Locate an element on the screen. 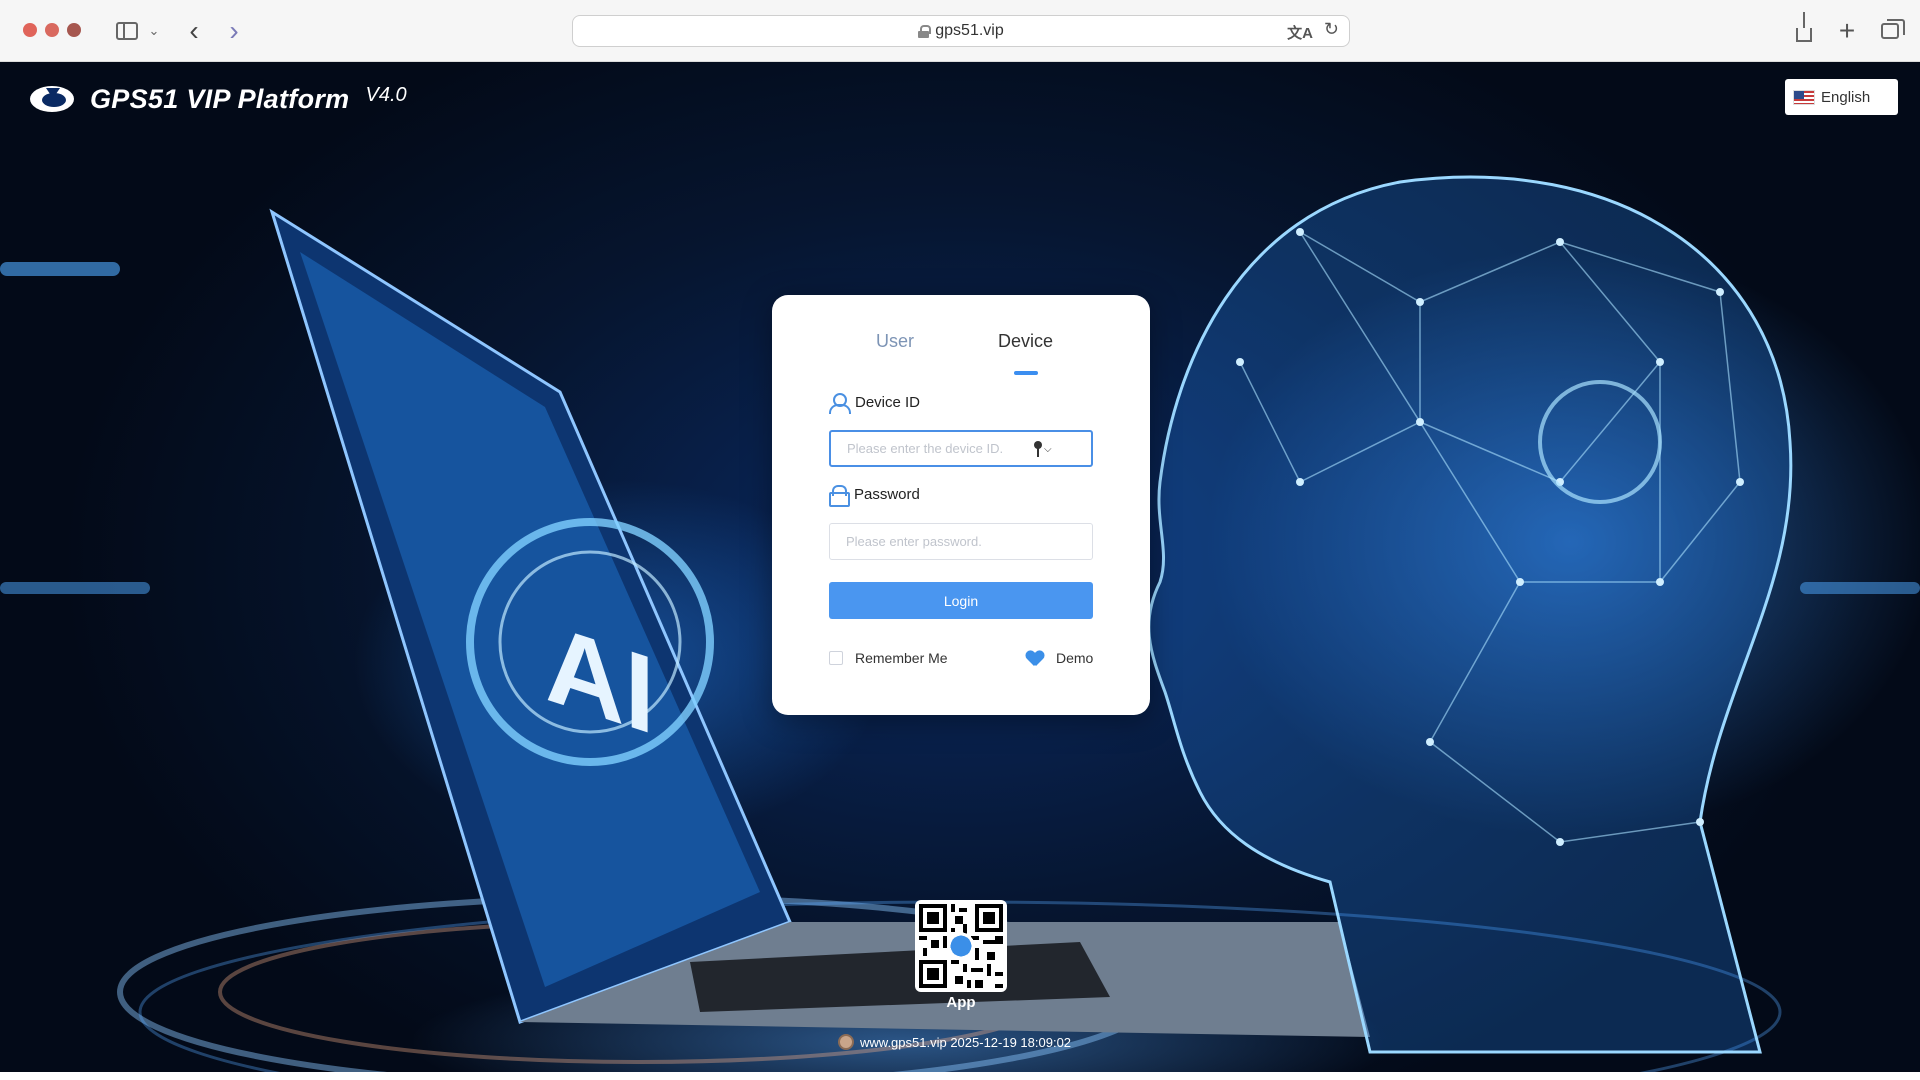 This screenshot has height=1080, width=1920. brand-logo: GPS51 VIP Platform V4.0 is located at coordinates (217, 99).